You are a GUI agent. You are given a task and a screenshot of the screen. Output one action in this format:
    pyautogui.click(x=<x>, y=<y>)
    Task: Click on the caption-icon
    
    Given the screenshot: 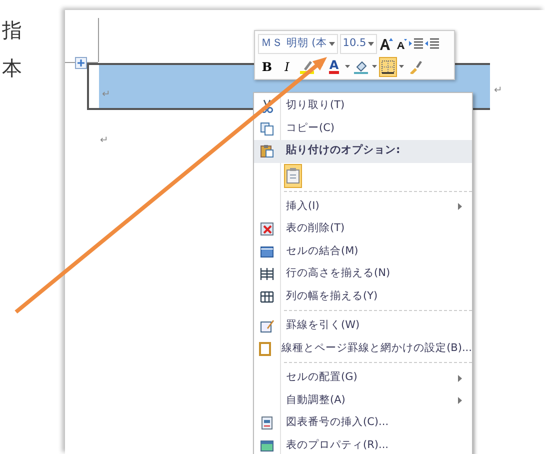 What is the action you would take?
    pyautogui.click(x=267, y=423)
    